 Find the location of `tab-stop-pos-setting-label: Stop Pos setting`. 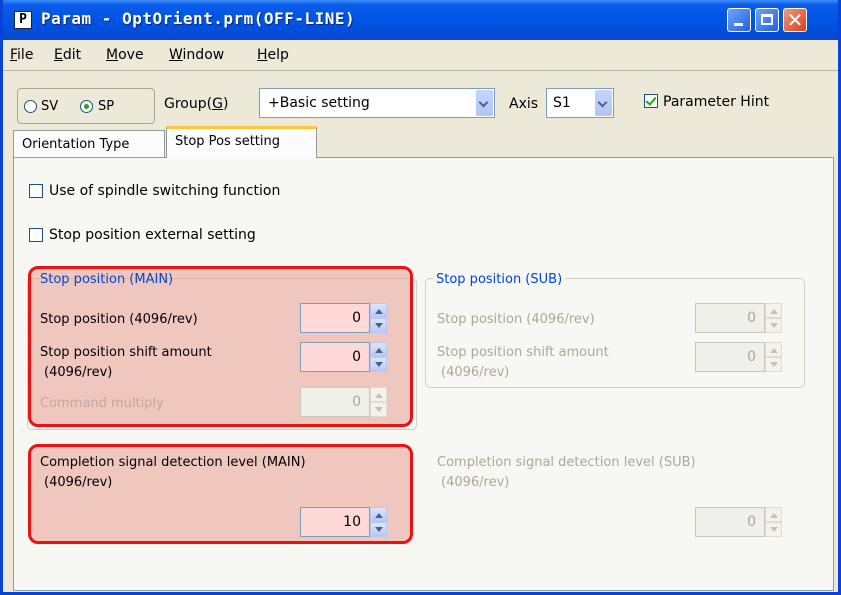

tab-stop-pos-setting-label: Stop Pos setting is located at coordinates (227, 141).